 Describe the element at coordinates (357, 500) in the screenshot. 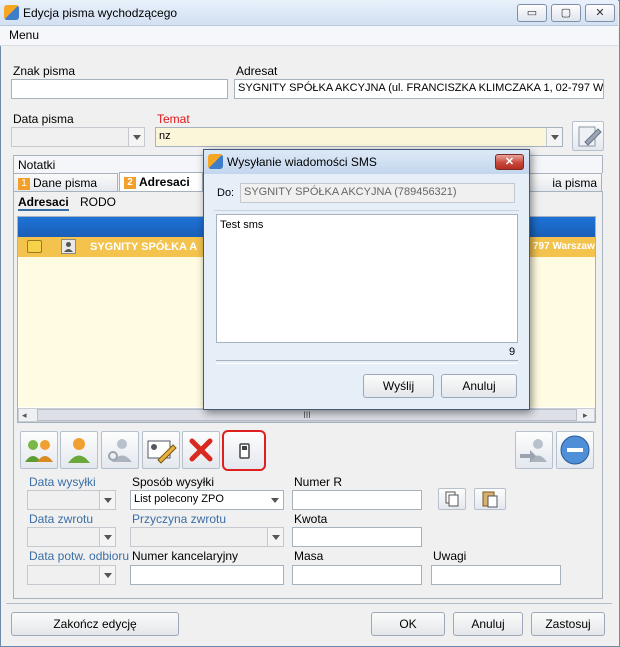

I see `numer-r-input` at that location.